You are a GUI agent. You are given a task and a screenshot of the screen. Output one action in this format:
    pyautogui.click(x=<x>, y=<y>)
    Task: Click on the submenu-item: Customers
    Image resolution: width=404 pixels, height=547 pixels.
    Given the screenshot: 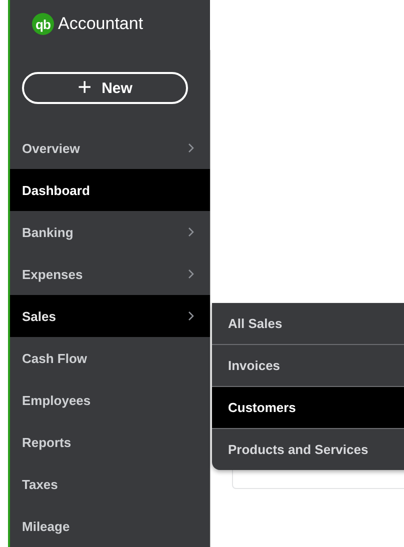 What is the action you would take?
    pyautogui.click(x=308, y=408)
    